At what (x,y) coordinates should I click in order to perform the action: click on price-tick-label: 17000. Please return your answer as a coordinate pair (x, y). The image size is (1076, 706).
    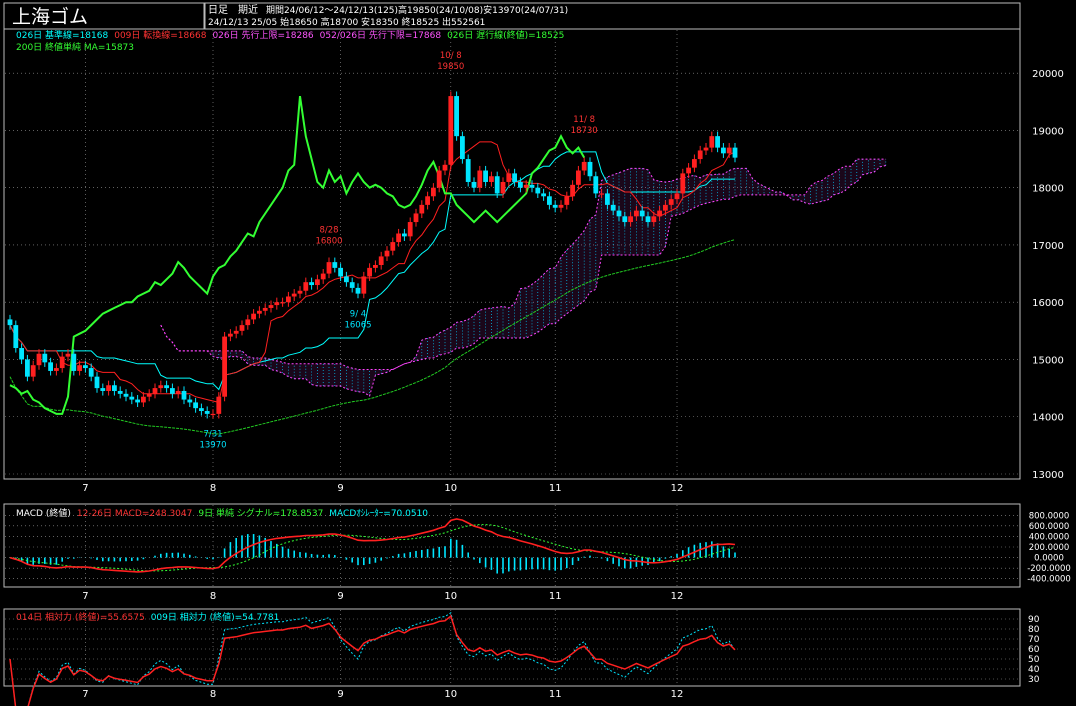
    Looking at the image, I should click on (1048, 246).